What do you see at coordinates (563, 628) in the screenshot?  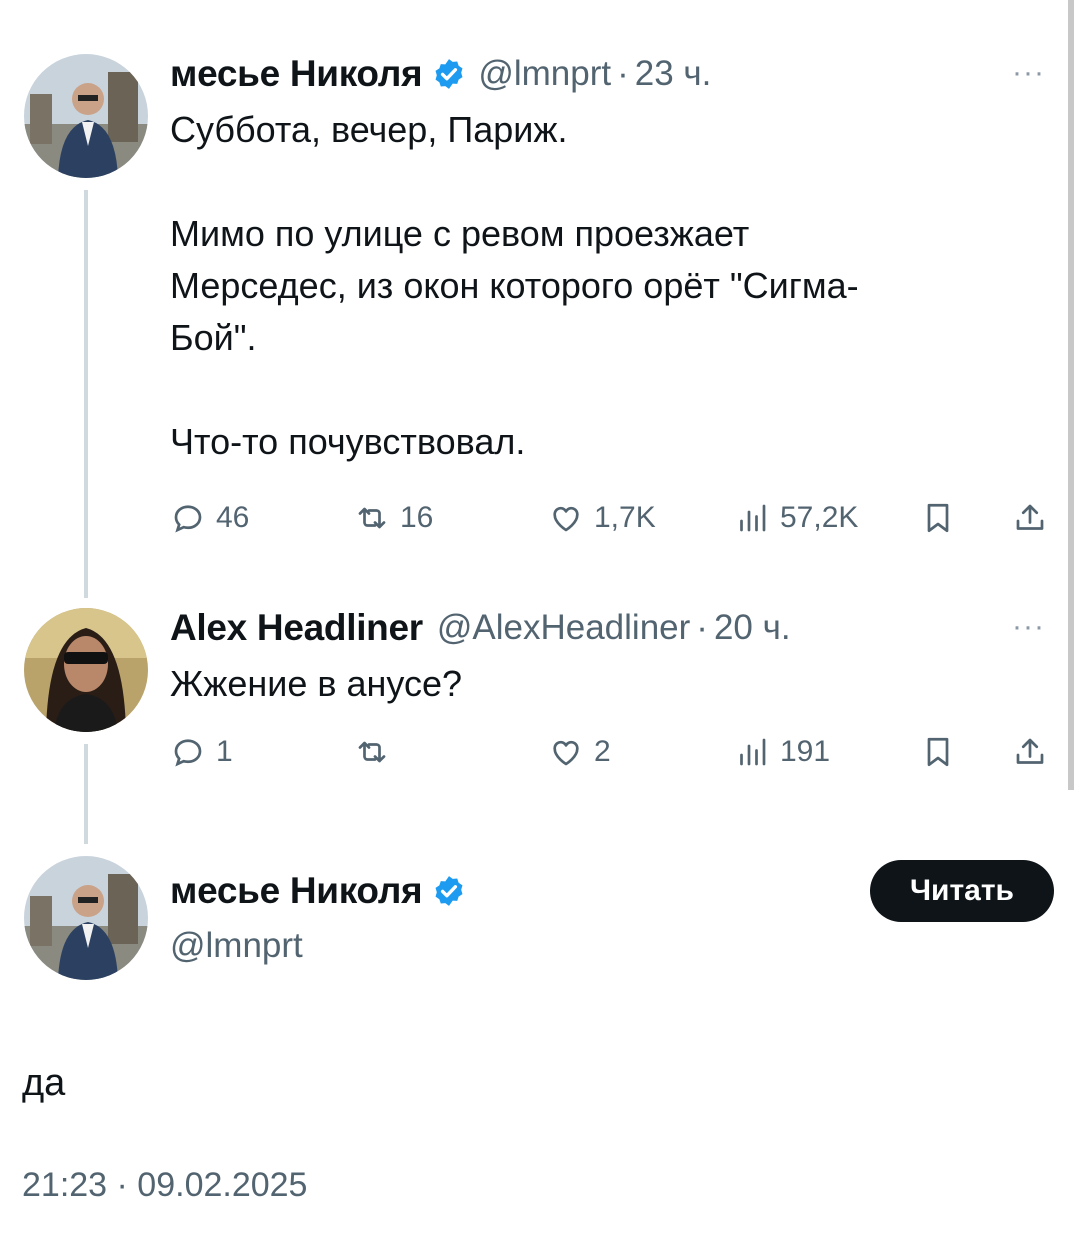 I see `author-handle: @AlexHeadliner` at bounding box center [563, 628].